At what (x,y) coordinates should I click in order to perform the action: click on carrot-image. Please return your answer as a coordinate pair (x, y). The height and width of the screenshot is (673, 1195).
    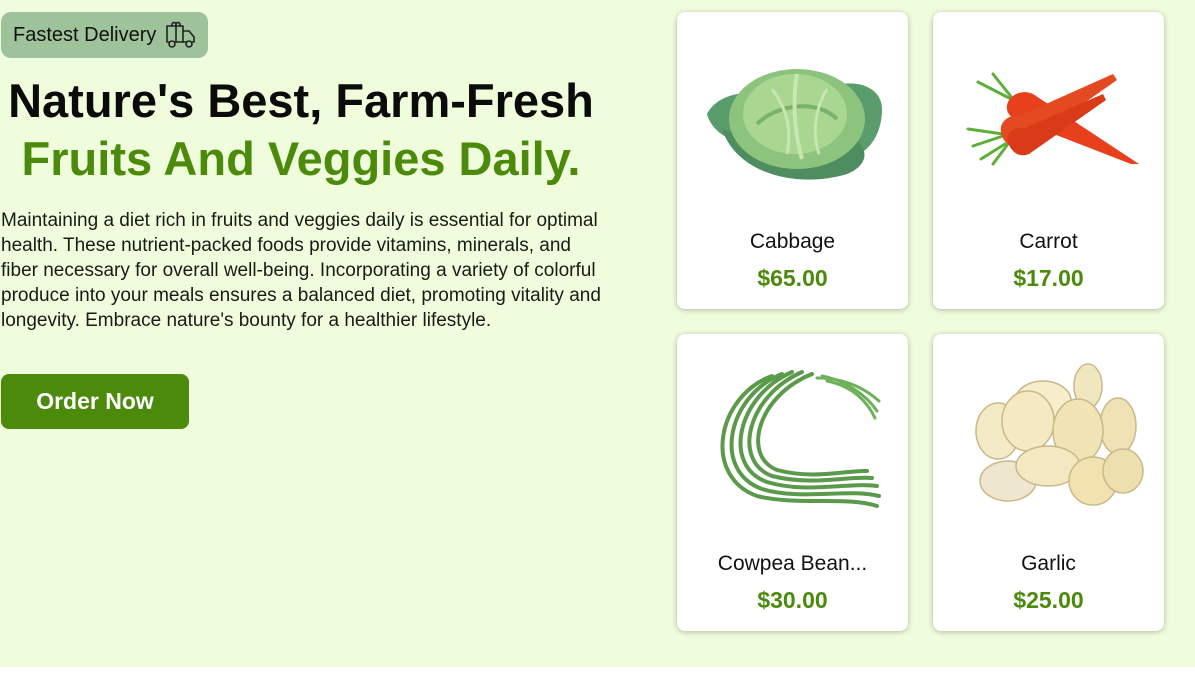
    Looking at the image, I should click on (1048, 114).